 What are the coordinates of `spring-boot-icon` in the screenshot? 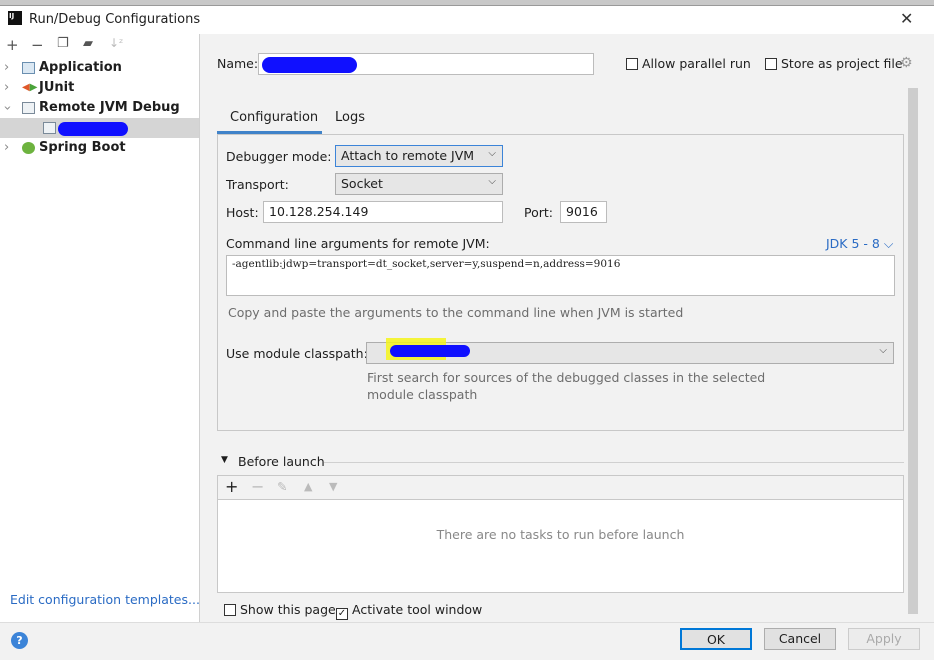 It's located at (28, 148).